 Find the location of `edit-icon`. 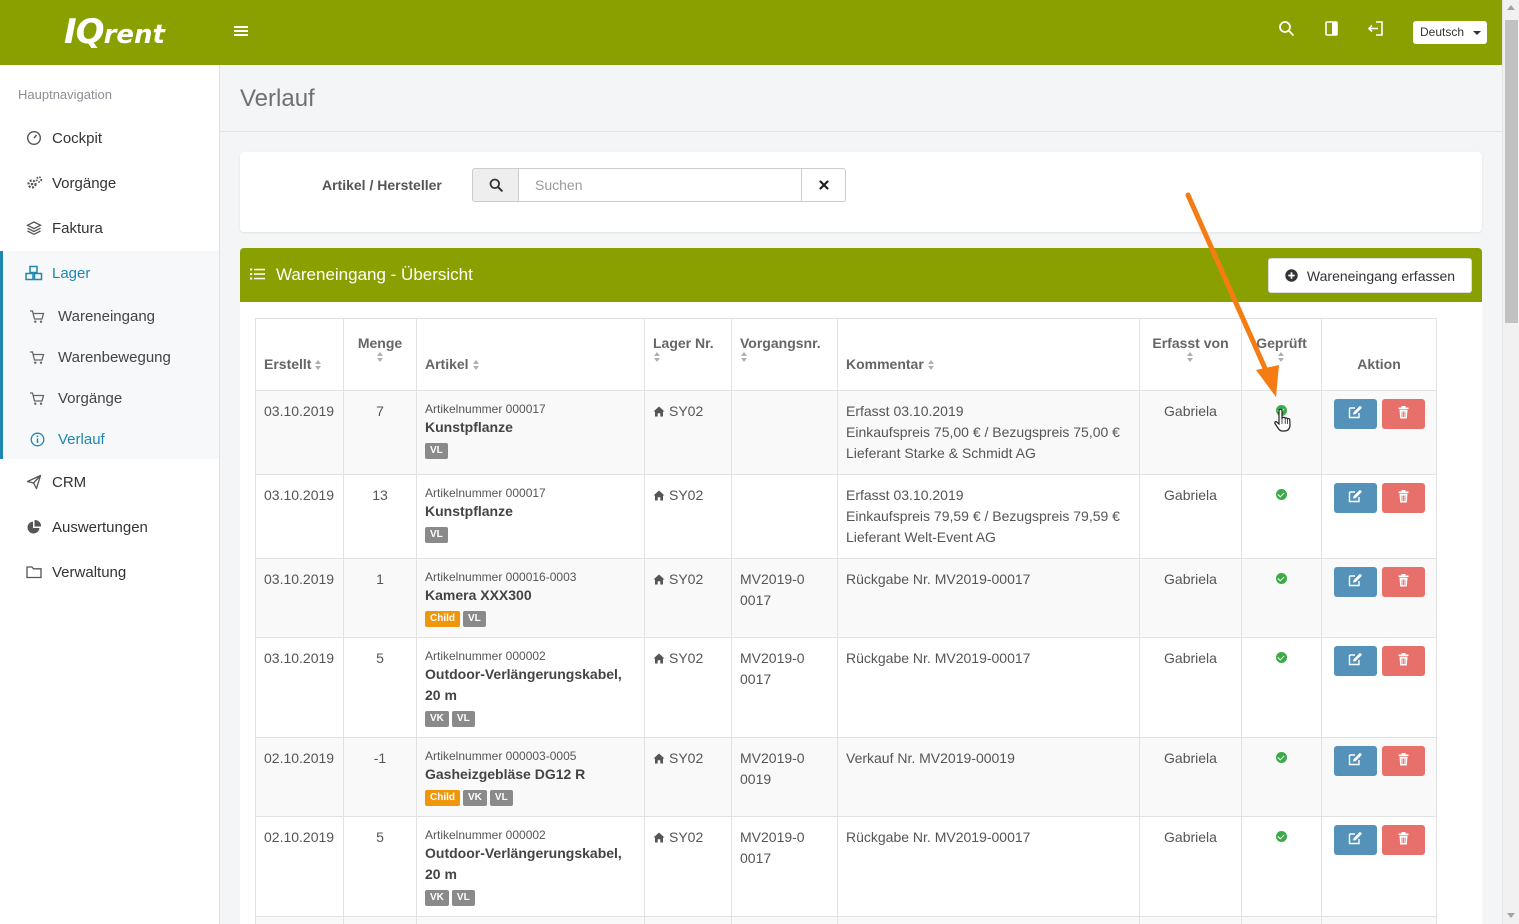

edit-icon is located at coordinates (1355, 661).